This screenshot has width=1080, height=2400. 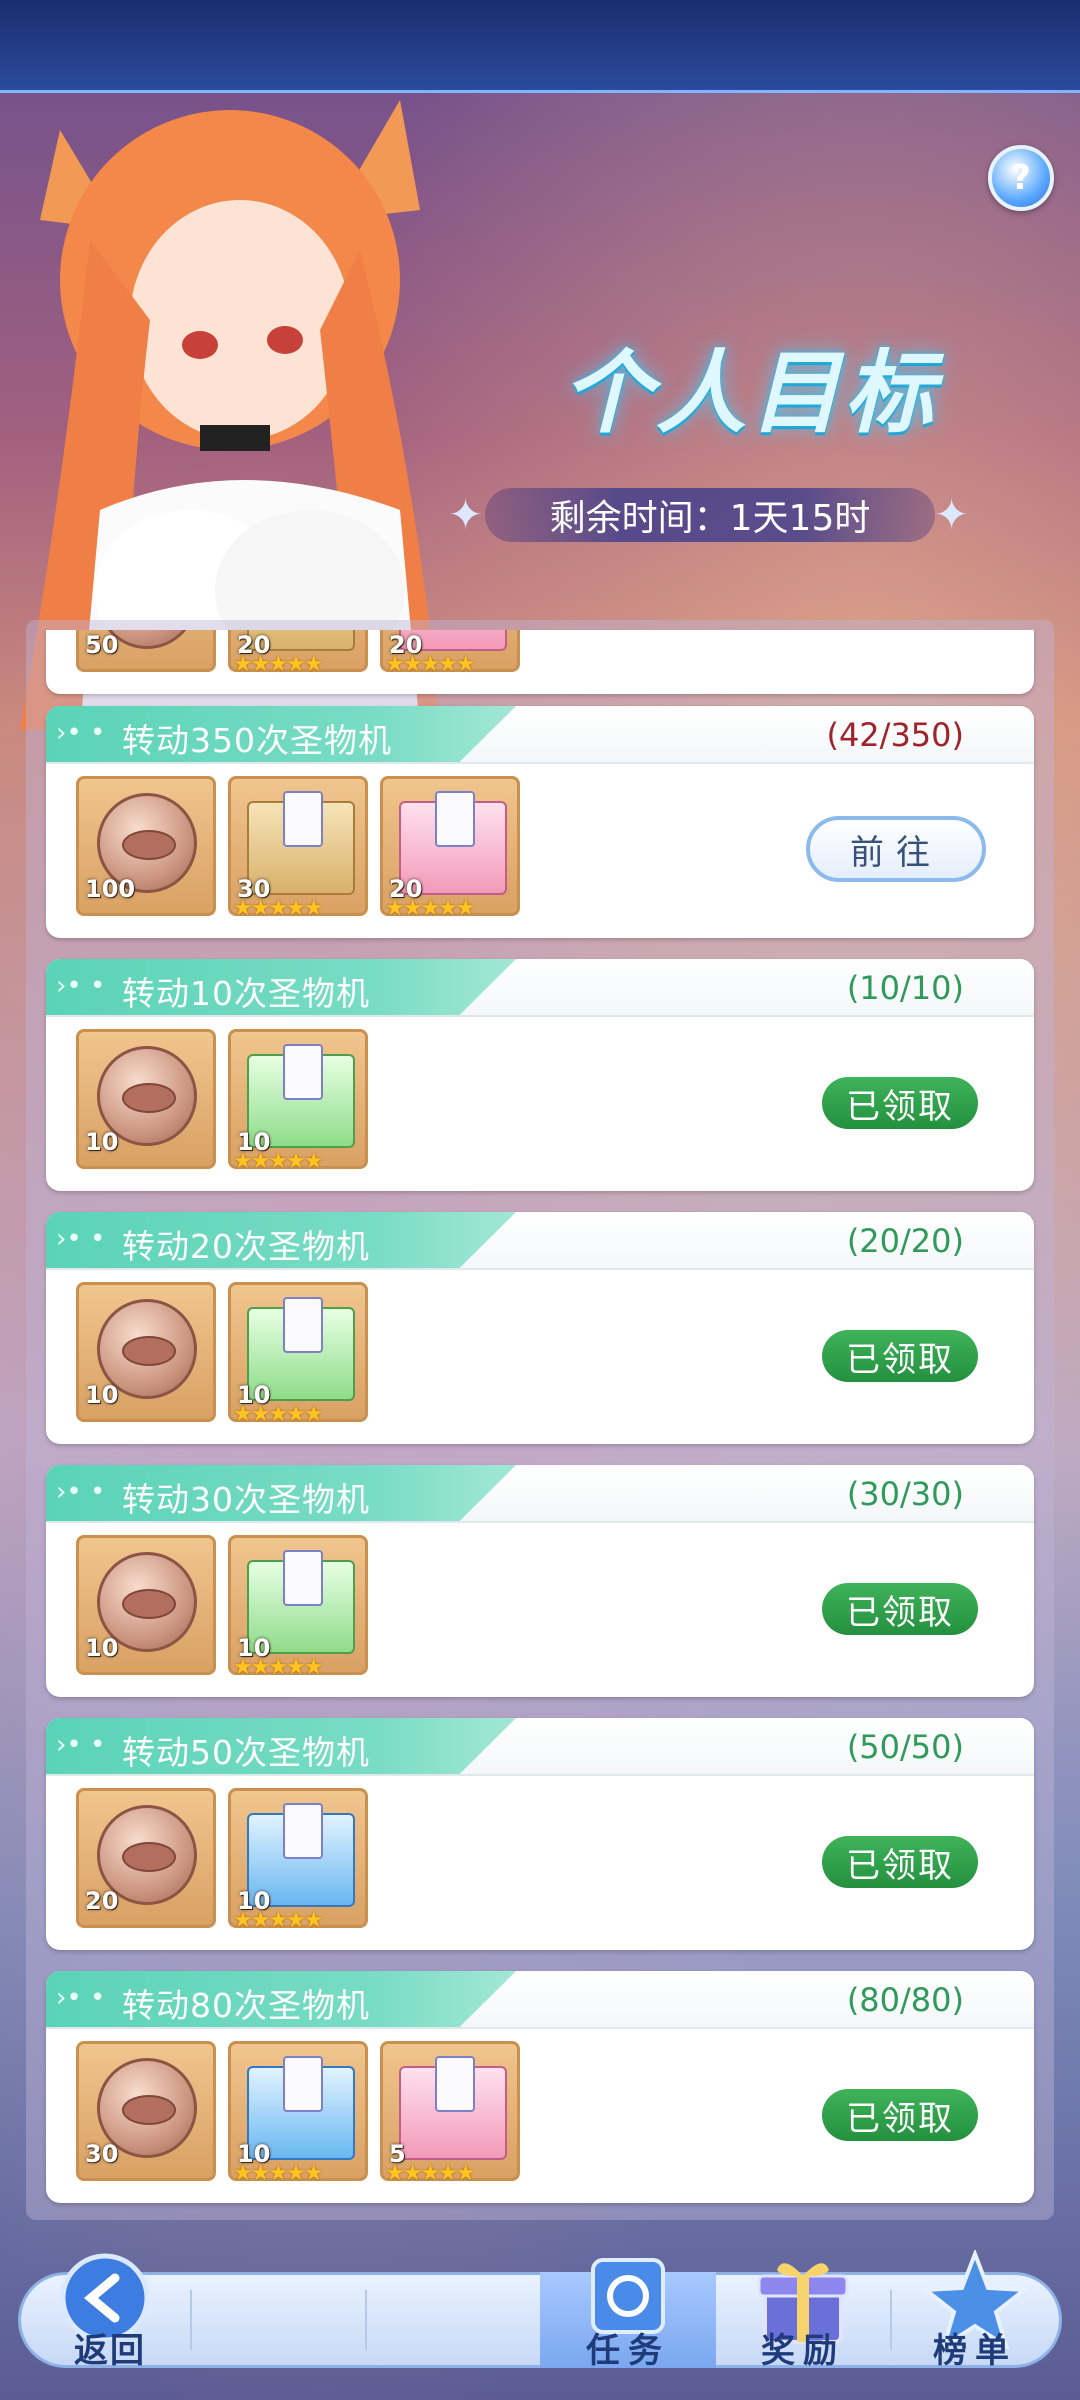 What do you see at coordinates (896, 849) in the screenshot?
I see `go-button: 前往` at bounding box center [896, 849].